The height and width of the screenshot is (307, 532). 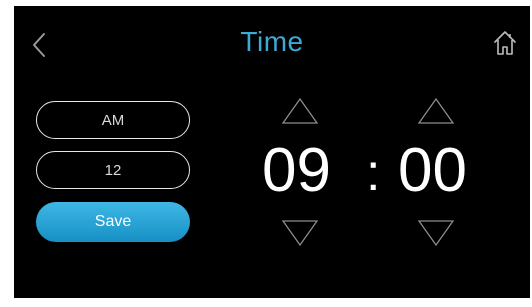 I want to click on am-pm-toggle: AM, so click(x=113, y=120).